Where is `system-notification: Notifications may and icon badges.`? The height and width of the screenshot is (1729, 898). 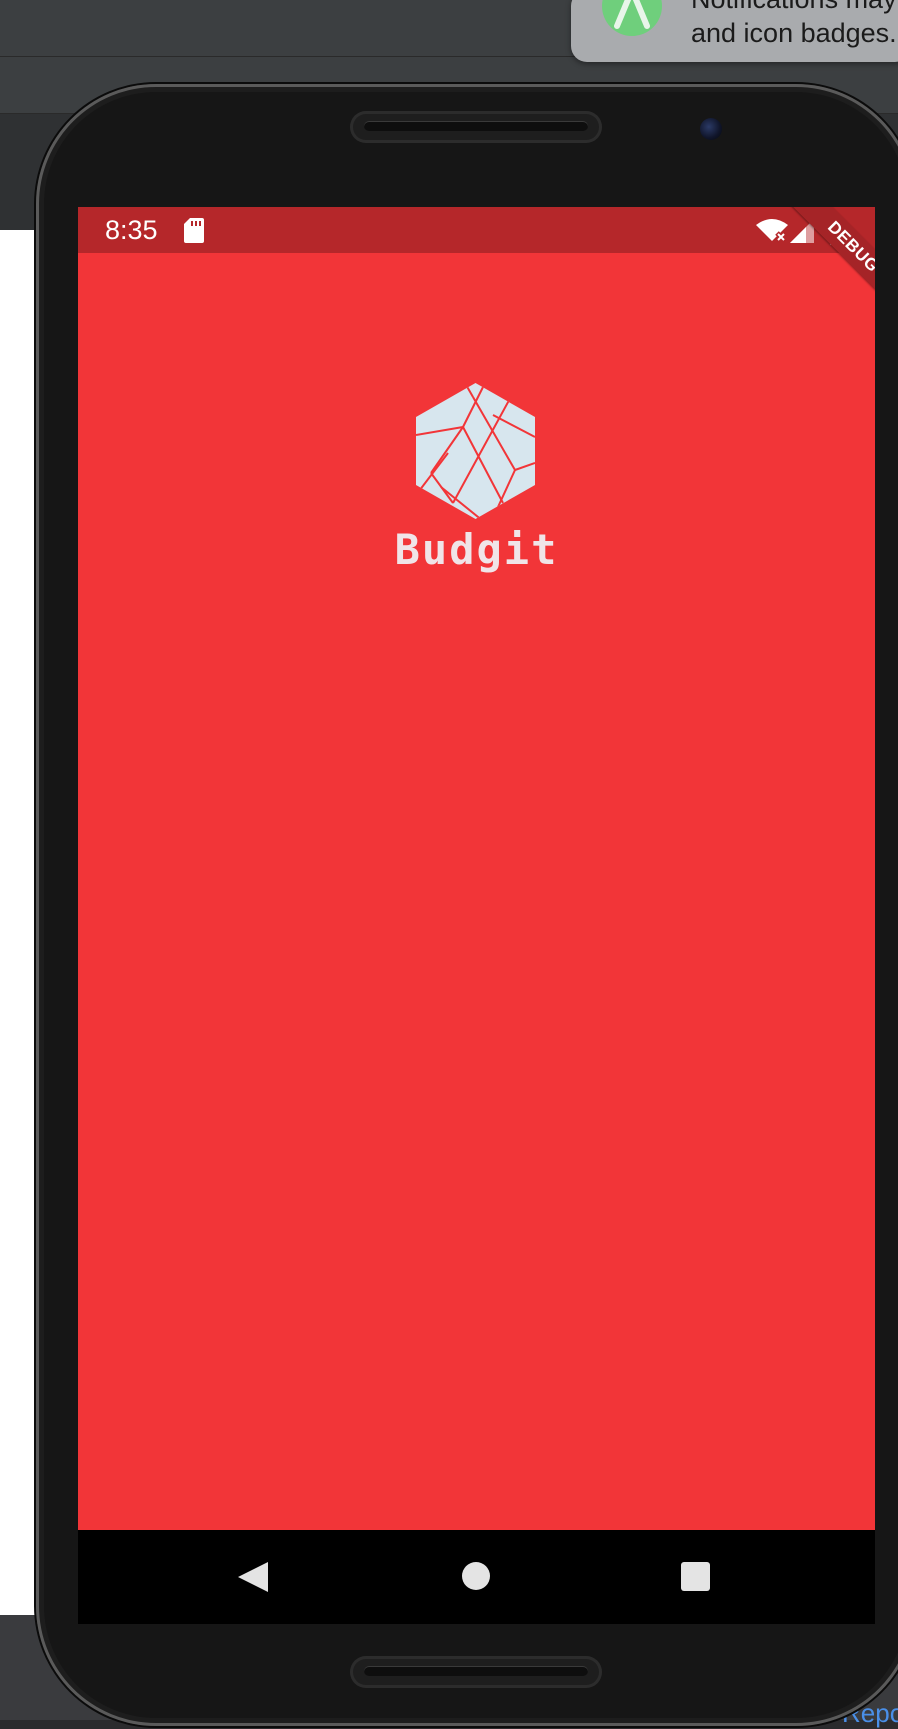
system-notification: Notifications may and icon badges. is located at coordinates (734, 31).